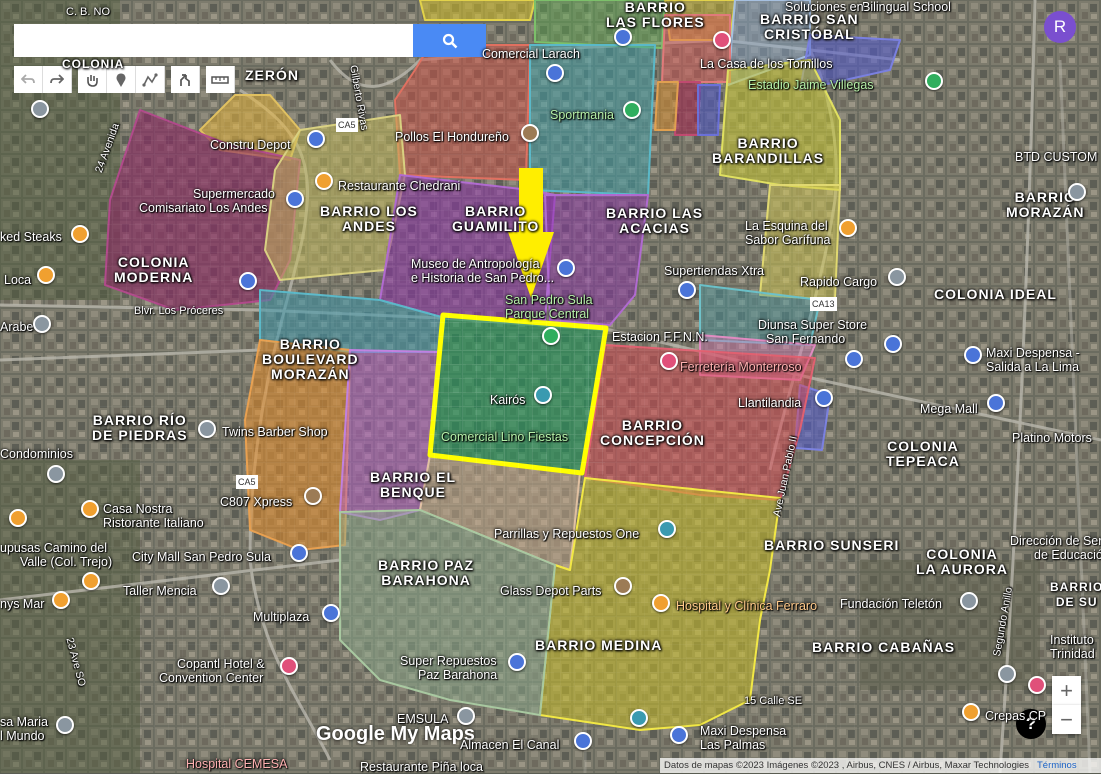 This screenshot has height=774, width=1101. What do you see at coordinates (743, 731) in the screenshot?
I see `poi-maxi-palmas-1: Maxi Despensa` at bounding box center [743, 731].